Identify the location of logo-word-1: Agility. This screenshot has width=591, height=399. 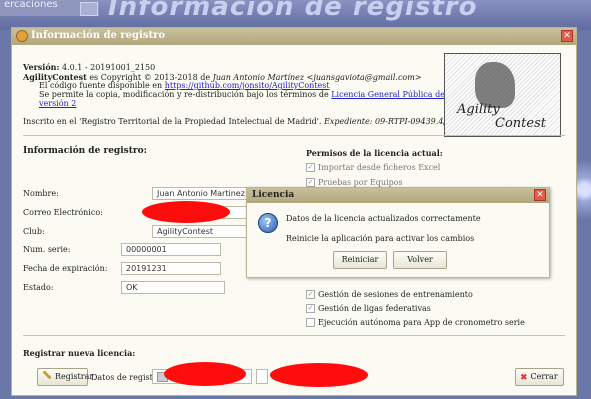
(478, 109).